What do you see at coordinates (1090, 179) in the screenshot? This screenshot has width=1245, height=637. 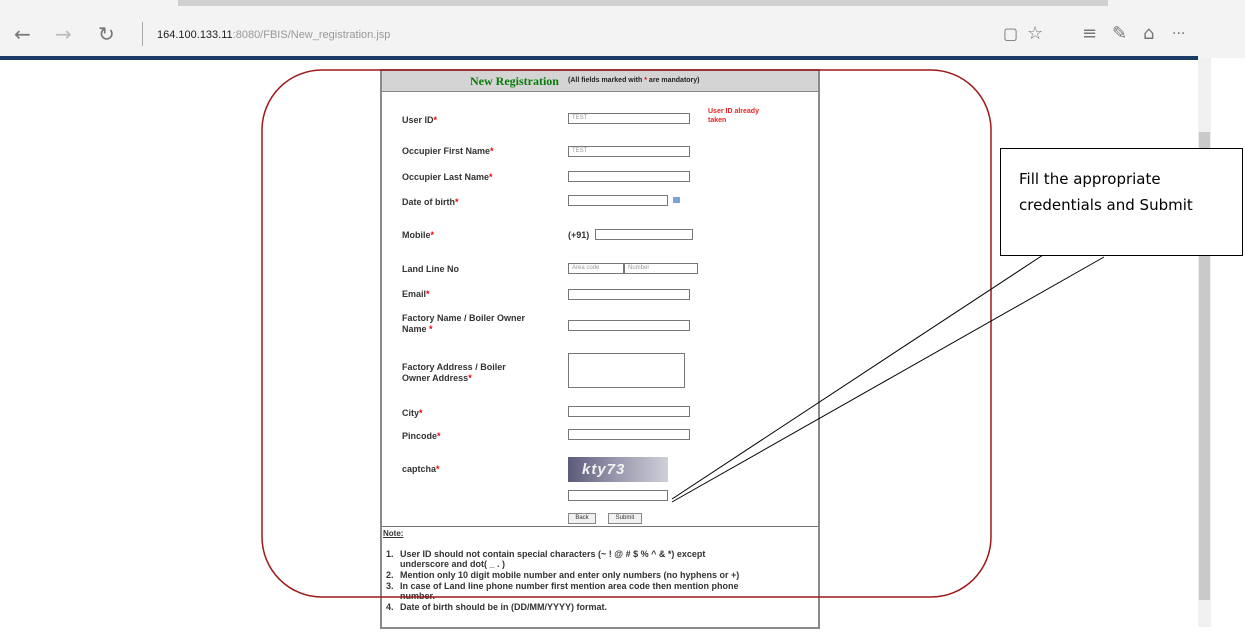 I see `callout-line1: Fill the appropriate` at bounding box center [1090, 179].